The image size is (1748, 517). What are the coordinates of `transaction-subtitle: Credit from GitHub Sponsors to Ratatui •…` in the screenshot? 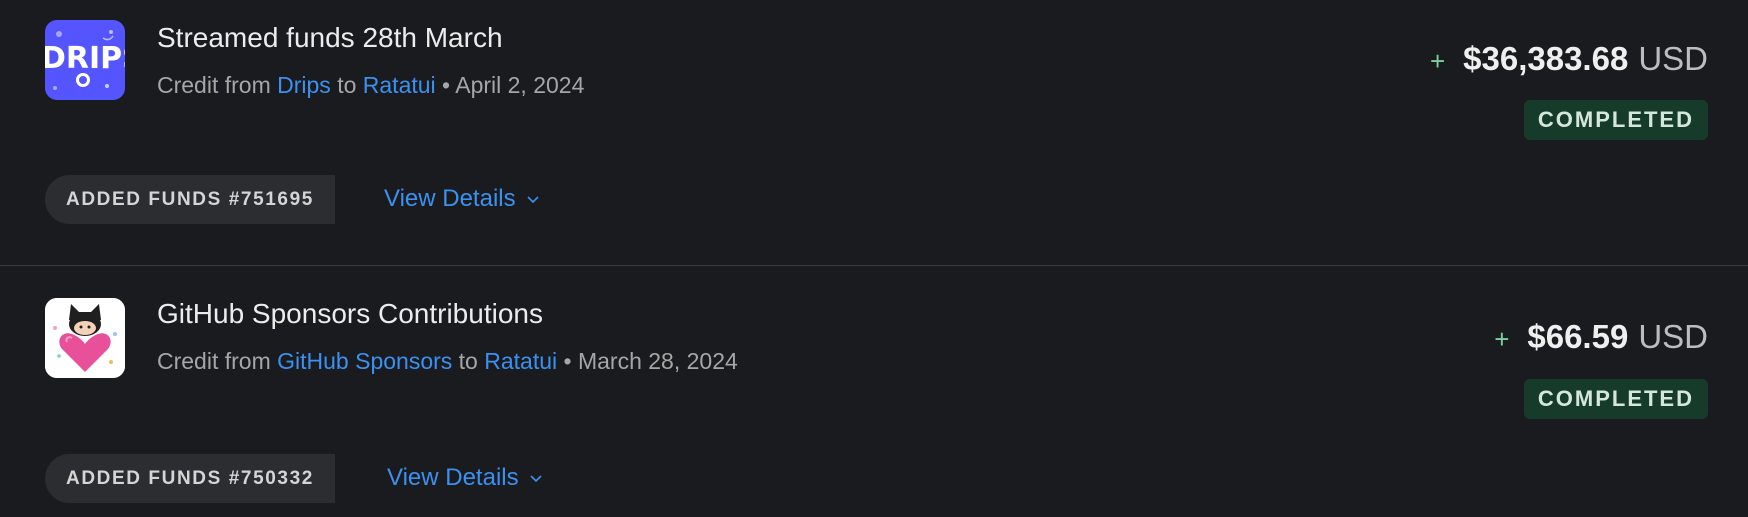 It's located at (447, 361).